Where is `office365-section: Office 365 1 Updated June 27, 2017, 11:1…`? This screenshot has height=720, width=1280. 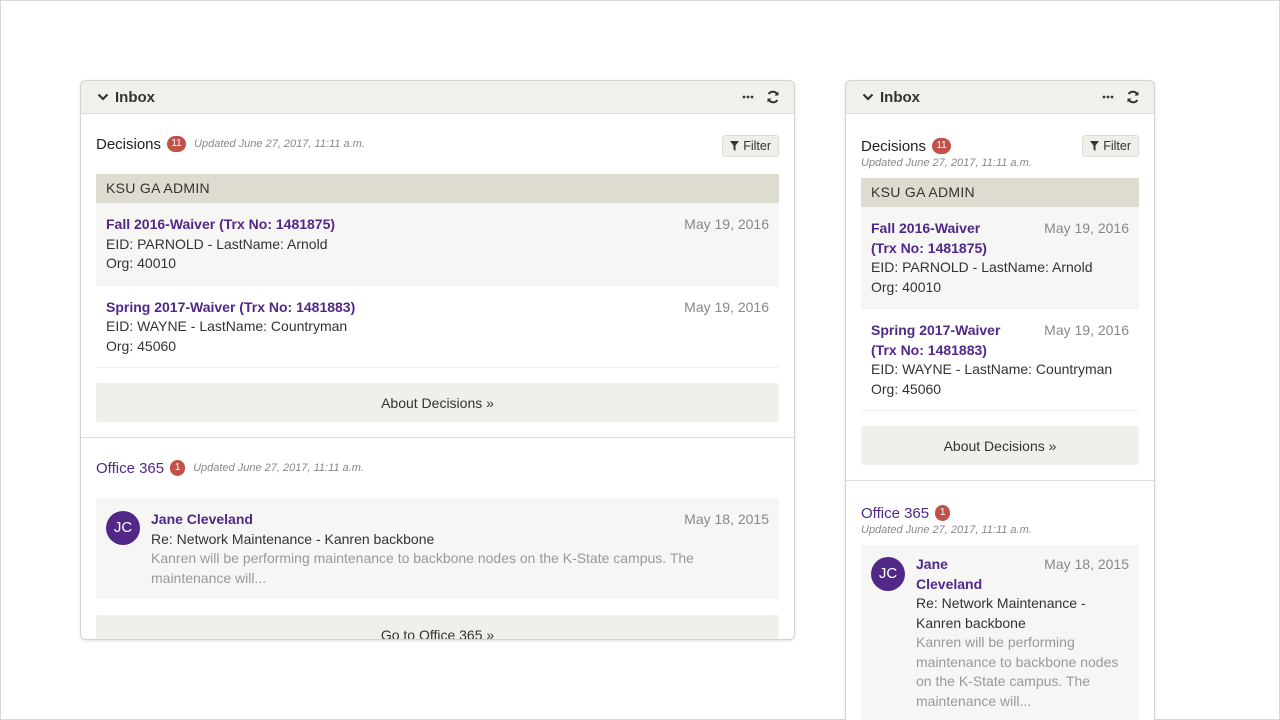
office365-section: Office 365 1 Updated June 27, 2017, 11:1… is located at coordinates (1000, 600).